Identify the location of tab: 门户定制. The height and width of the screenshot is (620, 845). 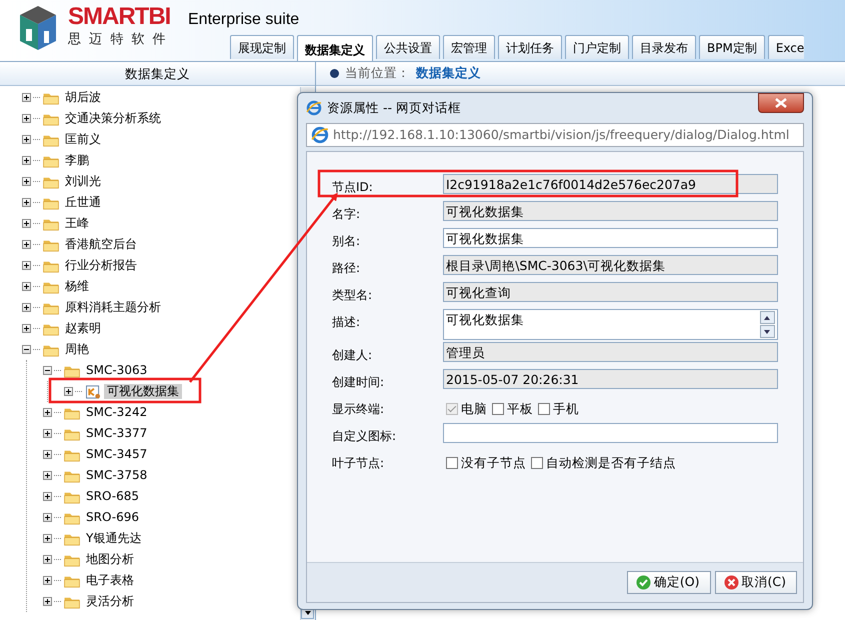
(597, 47).